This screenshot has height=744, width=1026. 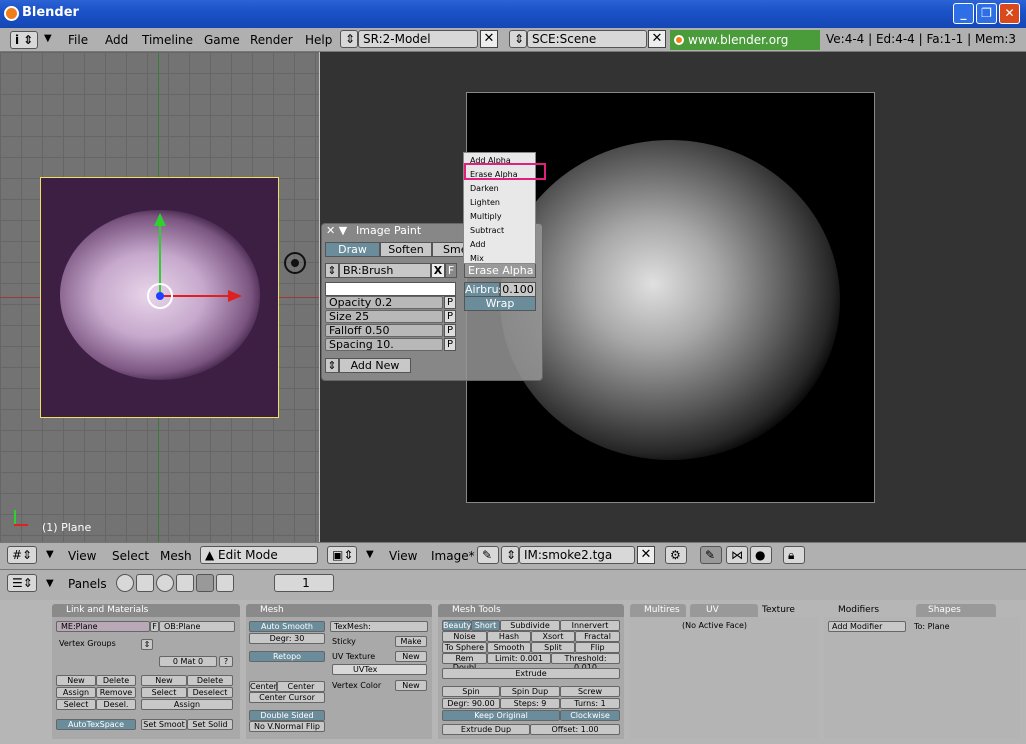 I want to click on brush-field: BR:Brush, so click(x=385, y=270).